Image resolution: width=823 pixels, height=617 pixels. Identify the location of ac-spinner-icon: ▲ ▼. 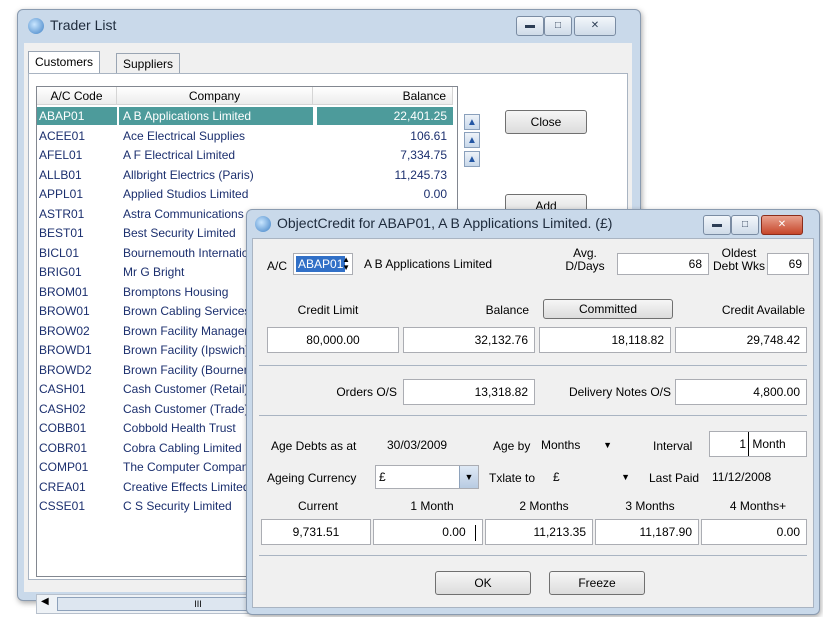
(346, 264).